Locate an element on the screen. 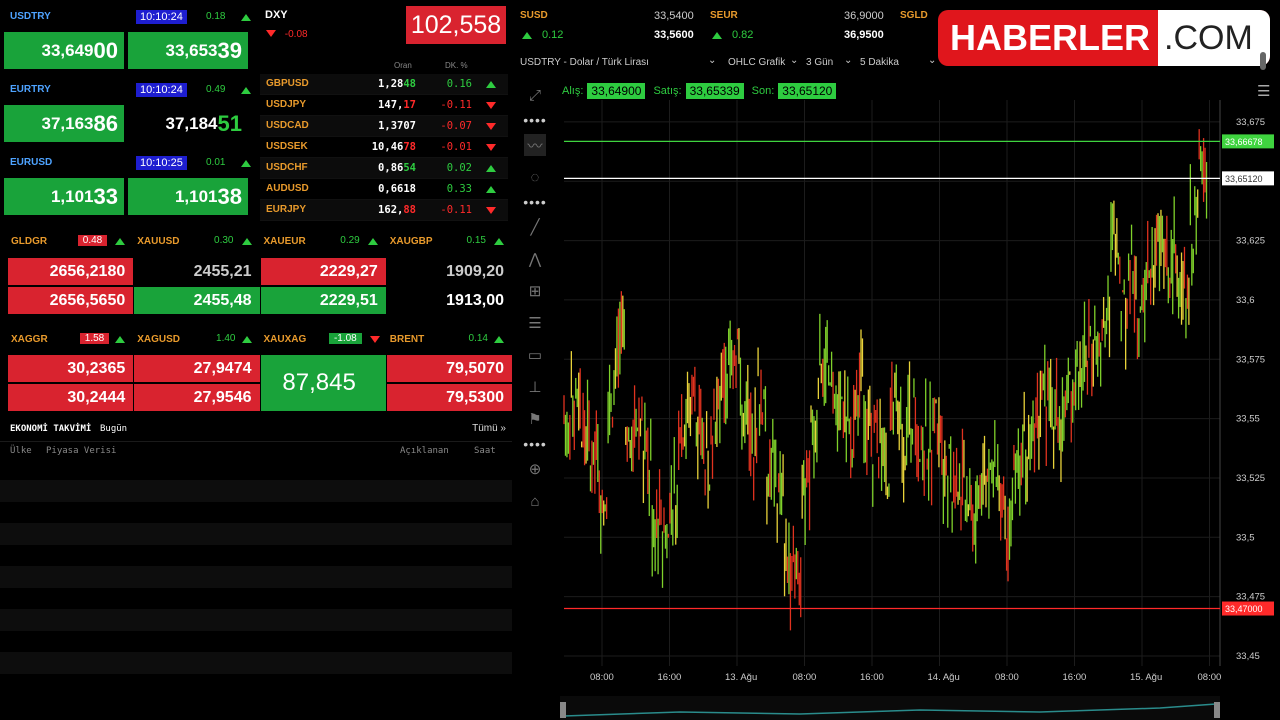 This screenshot has width=1280, height=720. metal-tile-xauxag: XAUXAG -1.08 87,845 is located at coordinates (323, 370).